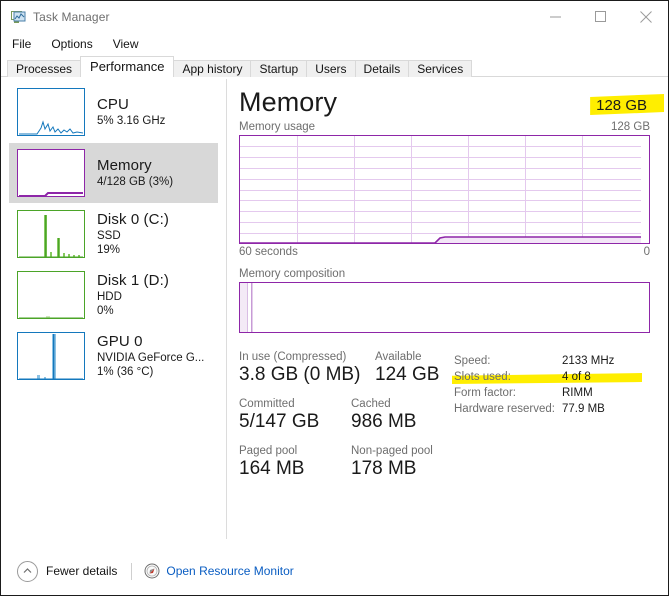  I want to click on stat-row-committed-cached: Committed 5/147 GB Cached 986 MB, so click(346, 415).